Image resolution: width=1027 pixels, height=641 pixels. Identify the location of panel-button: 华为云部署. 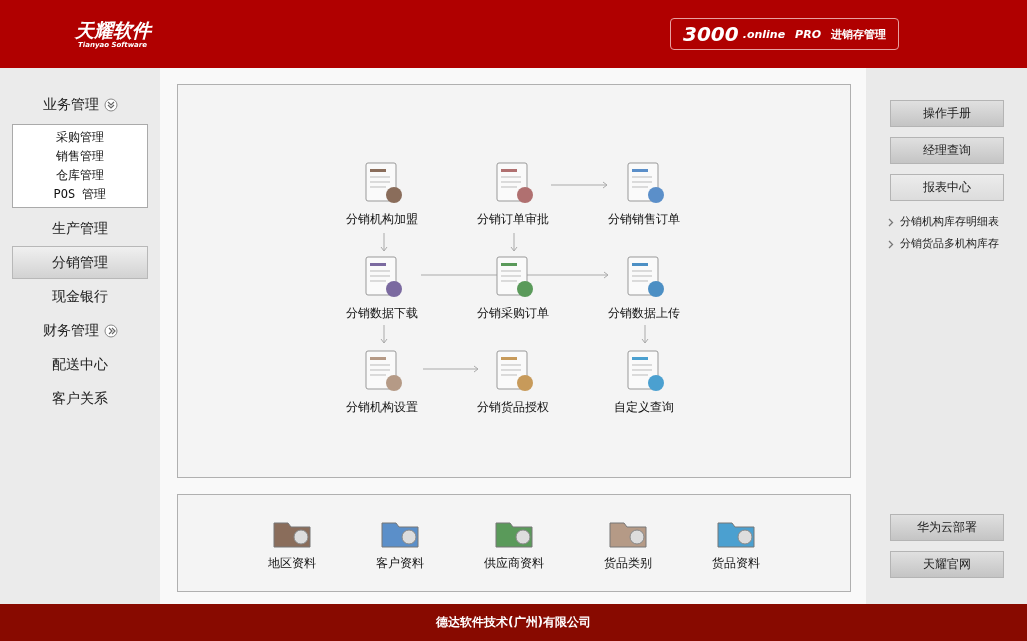
(947, 527).